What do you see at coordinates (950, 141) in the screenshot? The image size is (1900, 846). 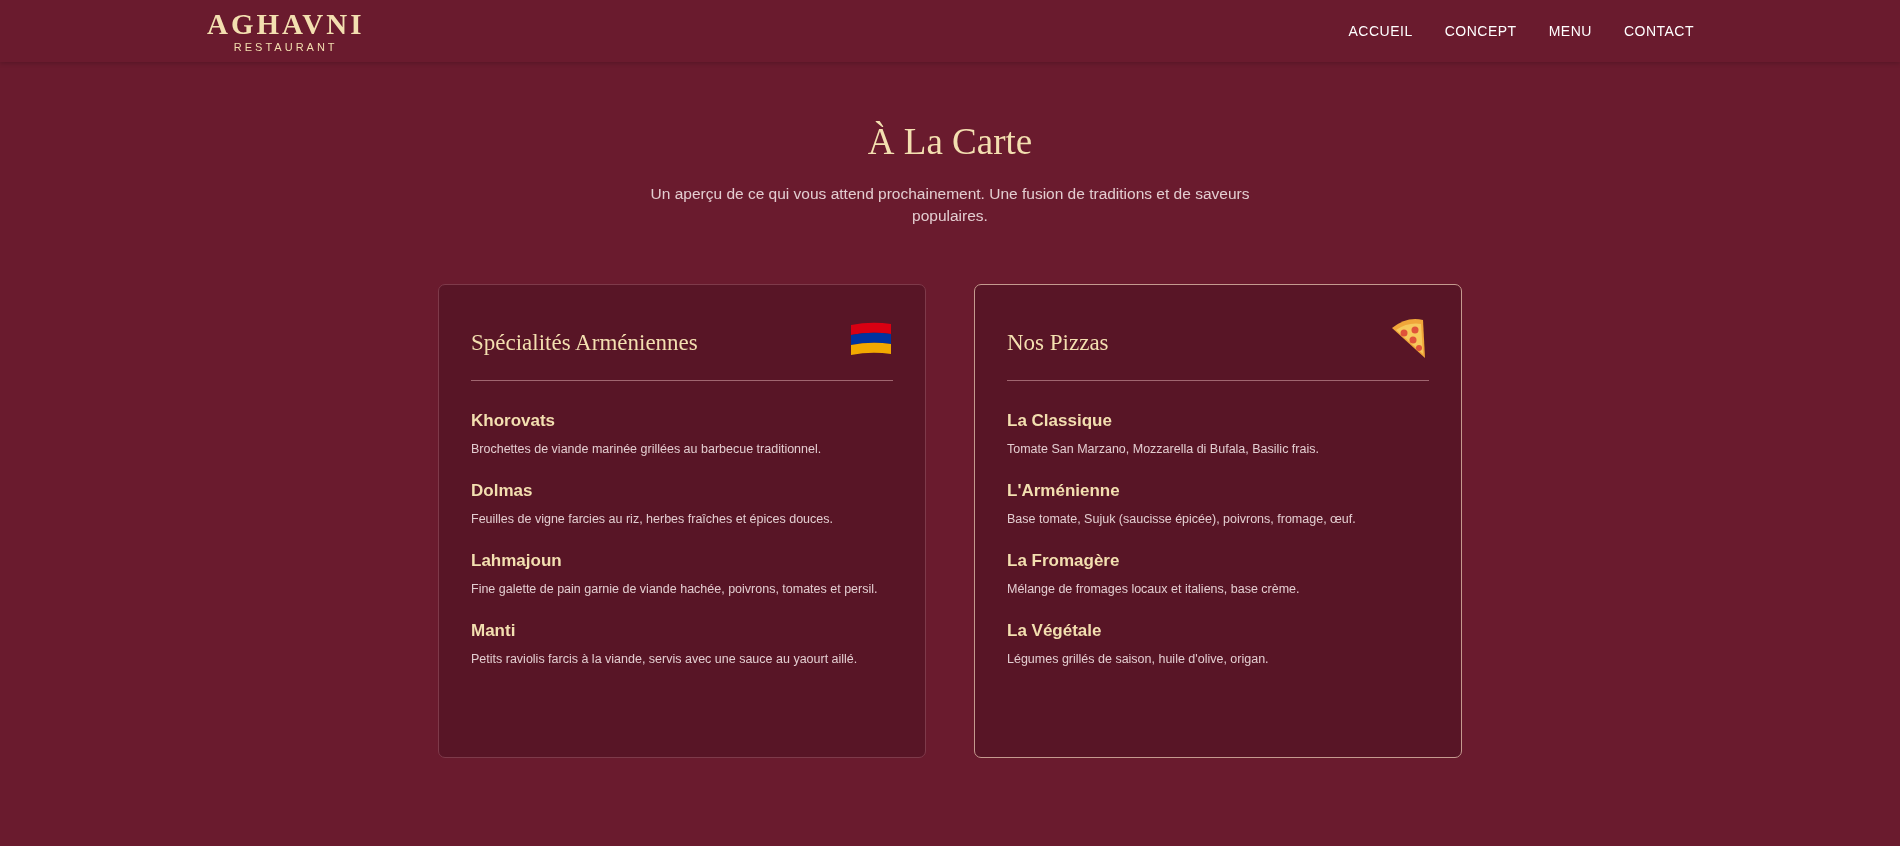 I see `page-title: À La Carte` at bounding box center [950, 141].